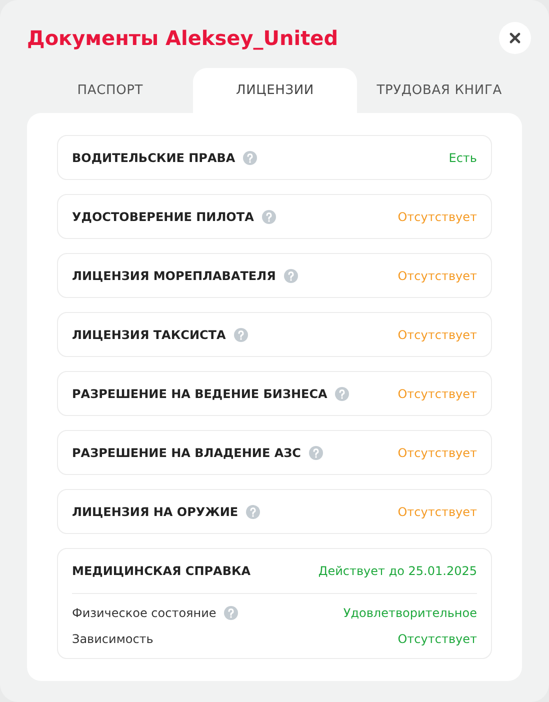  What do you see at coordinates (161, 571) in the screenshot?
I see `certificate-name: МЕДИЦИНСКАЯ СПРАВКА` at bounding box center [161, 571].